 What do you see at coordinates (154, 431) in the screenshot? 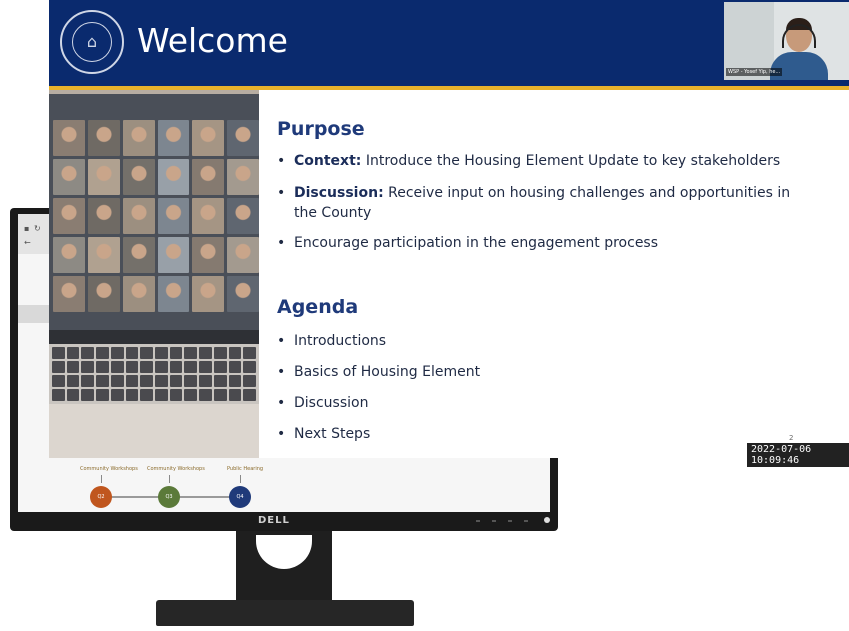
I see `laptop-palmrest` at bounding box center [154, 431].